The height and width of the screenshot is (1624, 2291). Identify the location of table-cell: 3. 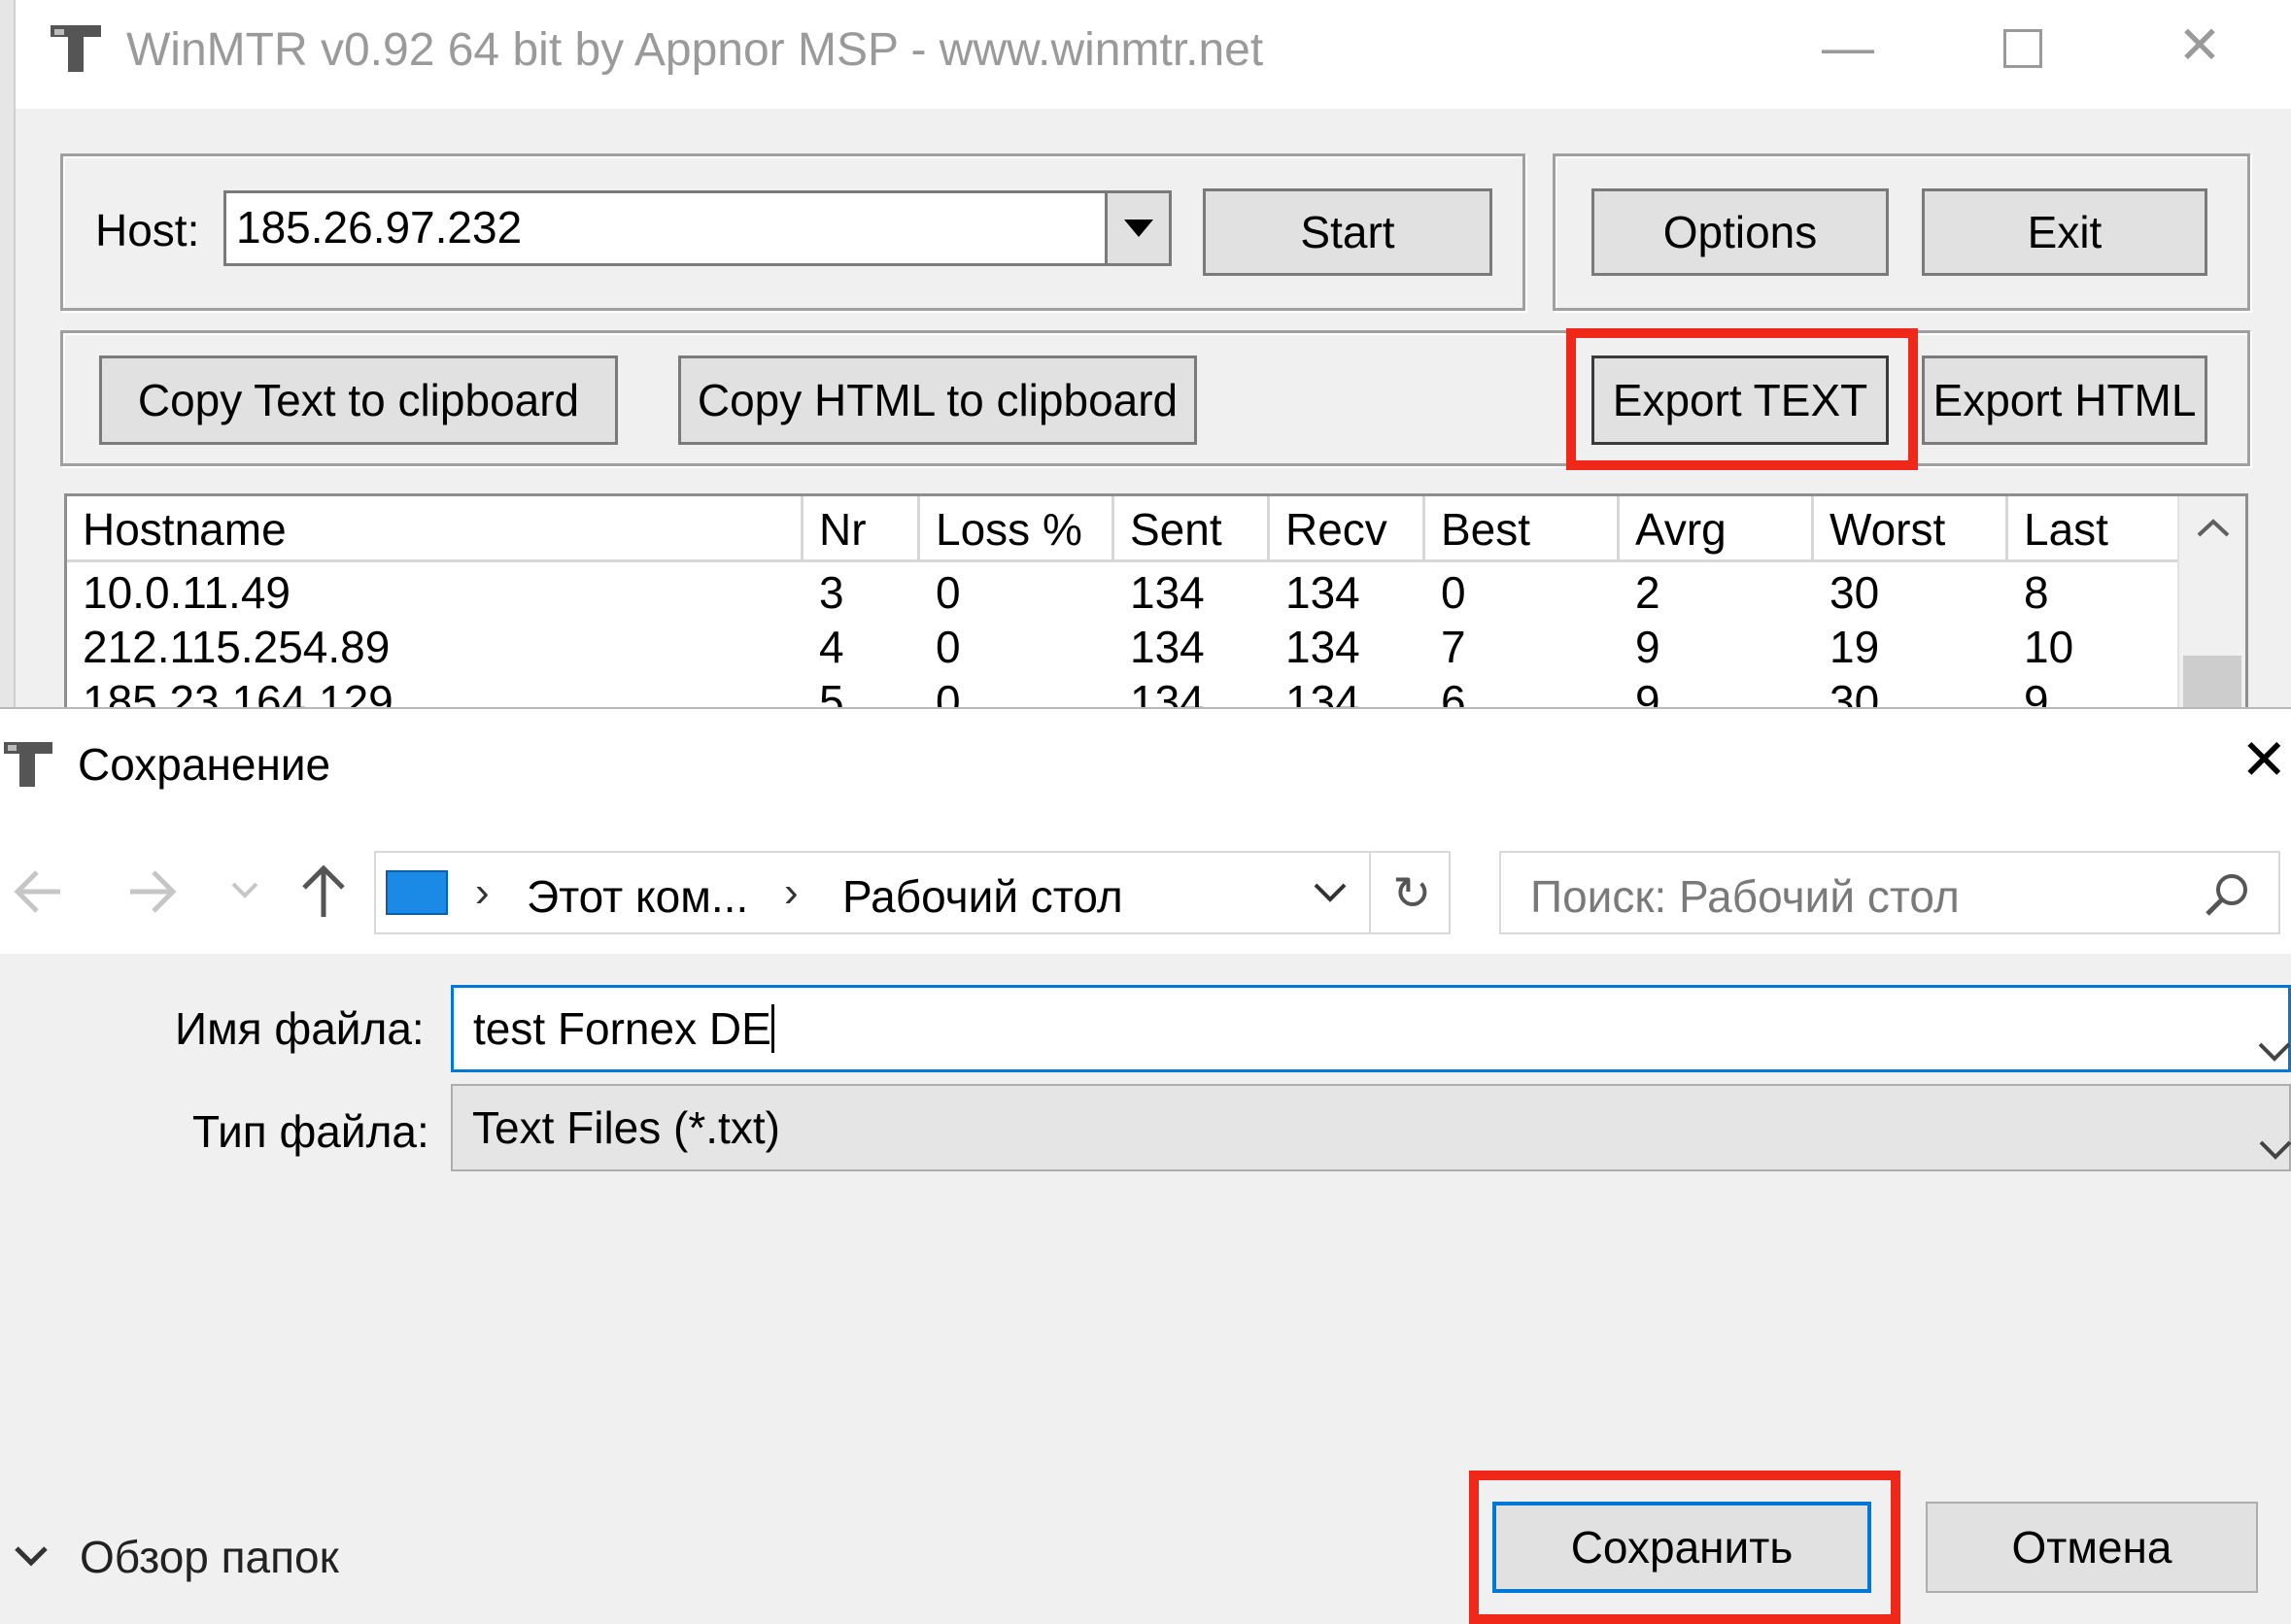
(831, 592).